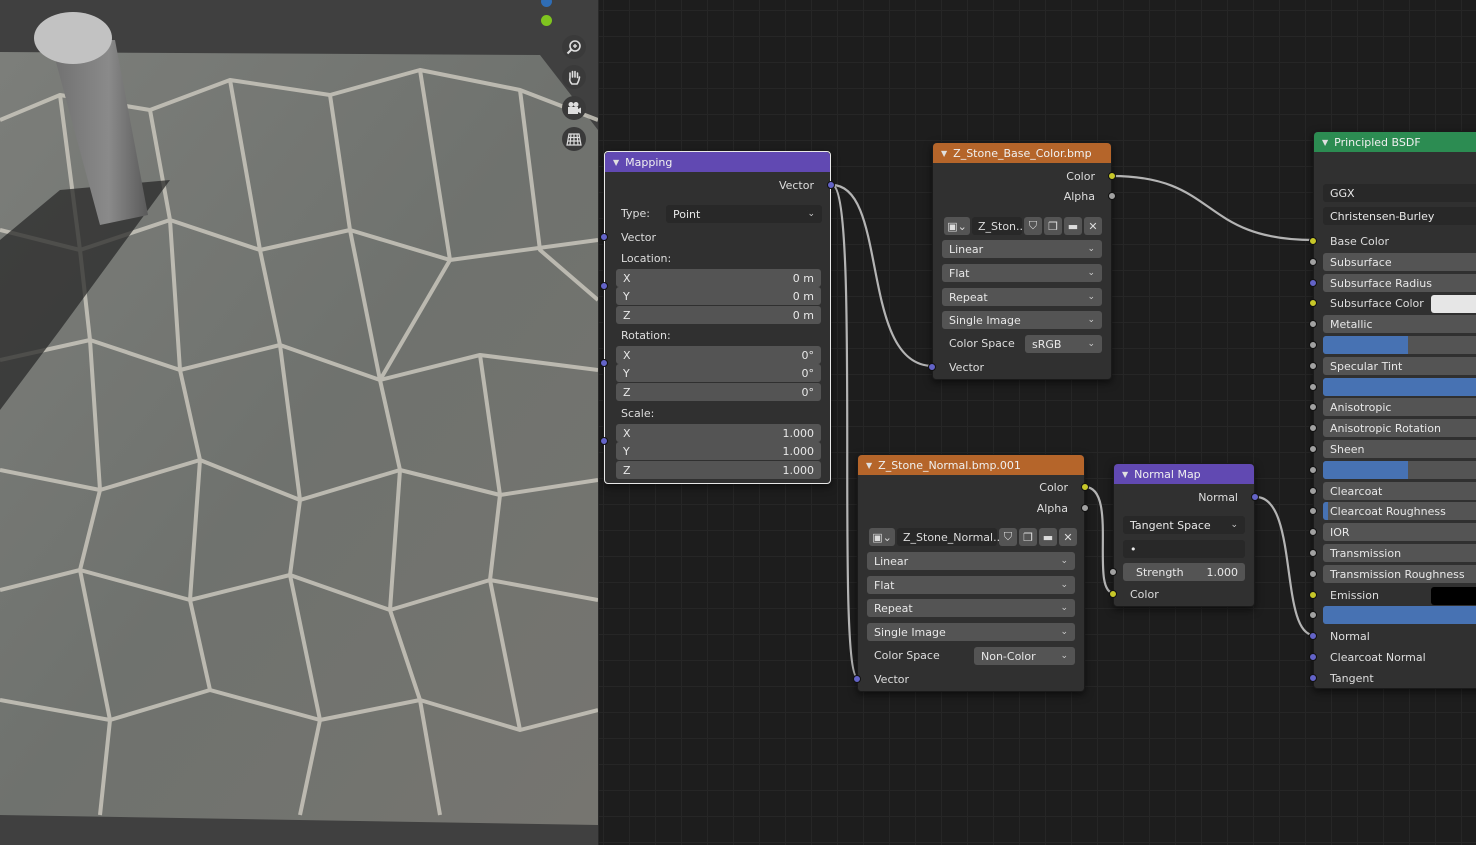  Describe the element at coordinates (1399, 574) in the screenshot. I see `transmission-roughness-input: Transmission Roughness` at that location.